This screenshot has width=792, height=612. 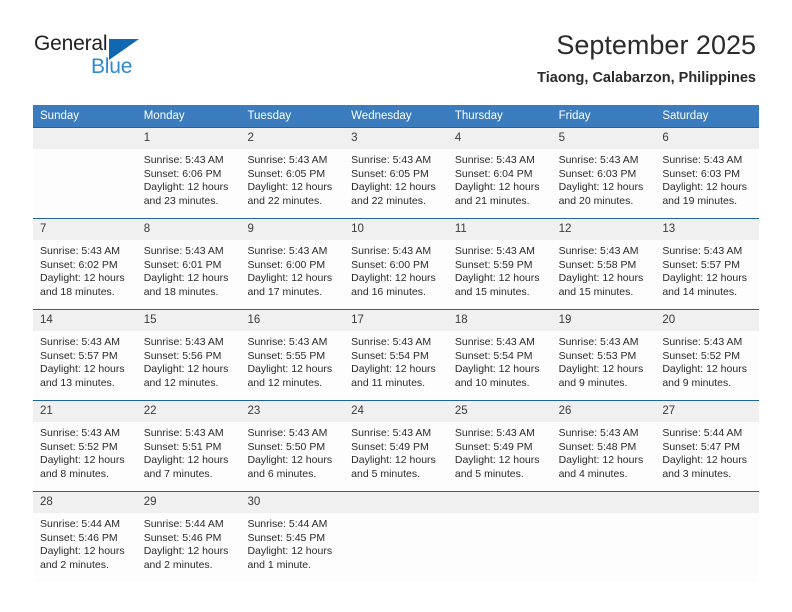 I want to click on day-number: 4, so click(x=500, y=138).